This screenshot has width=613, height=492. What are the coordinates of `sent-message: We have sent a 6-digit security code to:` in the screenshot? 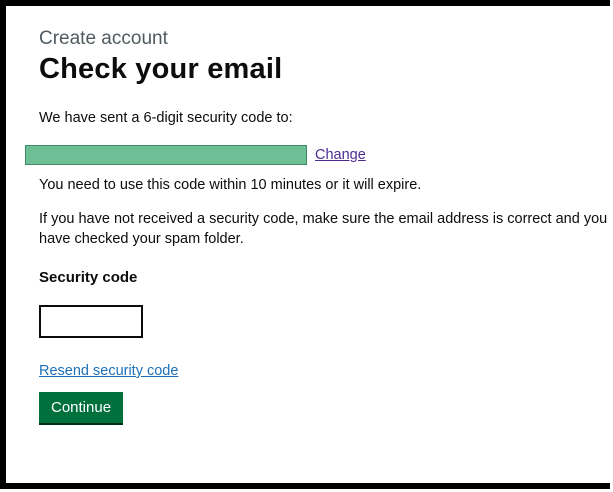 It's located at (166, 118).